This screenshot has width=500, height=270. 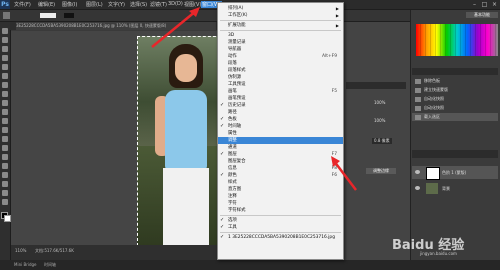 What do you see at coordinates (237, 25) in the screenshot?
I see `menu-item-label: 扩展功能` at bounding box center [237, 25].